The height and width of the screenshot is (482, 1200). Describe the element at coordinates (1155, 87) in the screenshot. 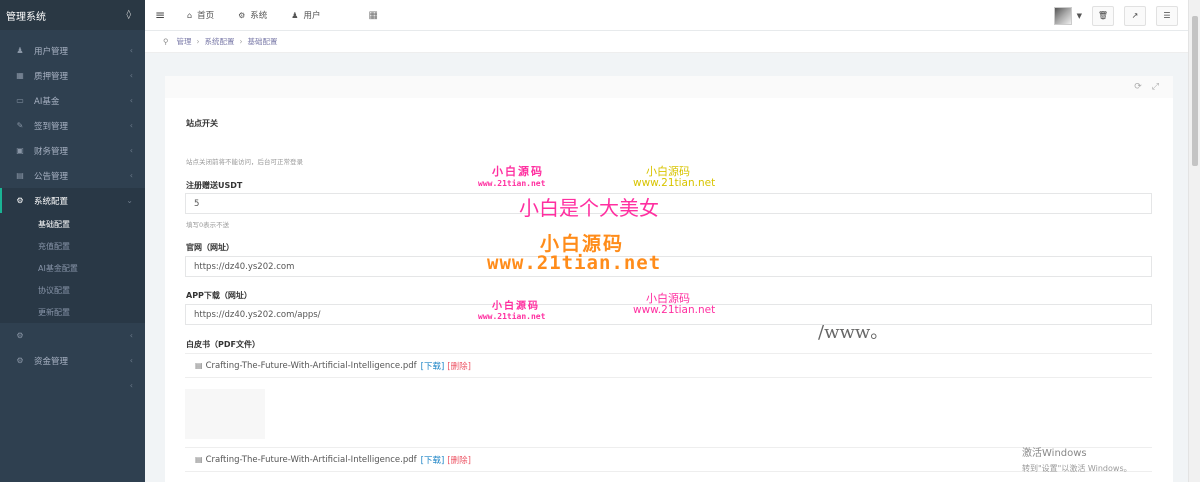

I see `expand-icon: ⤢` at that location.